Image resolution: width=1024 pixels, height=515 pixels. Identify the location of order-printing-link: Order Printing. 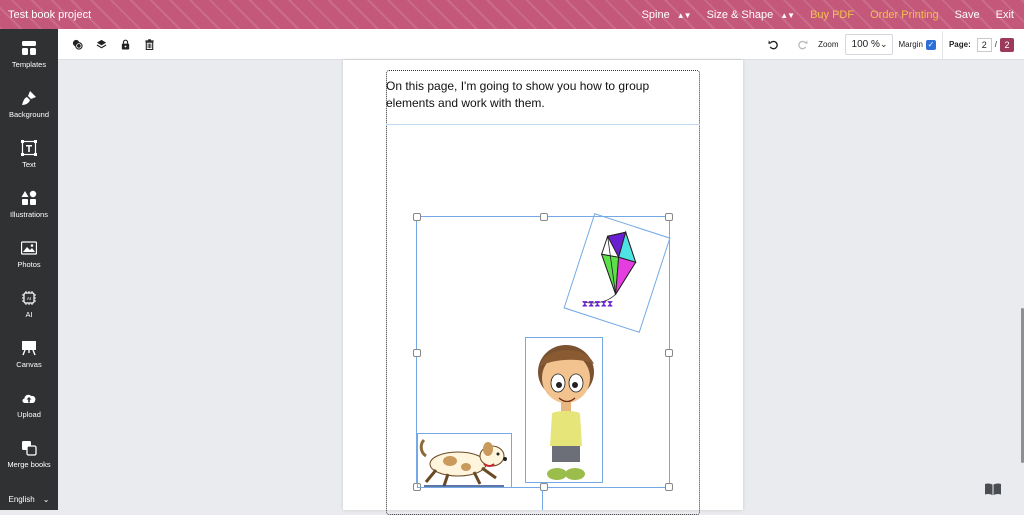
(904, 15).